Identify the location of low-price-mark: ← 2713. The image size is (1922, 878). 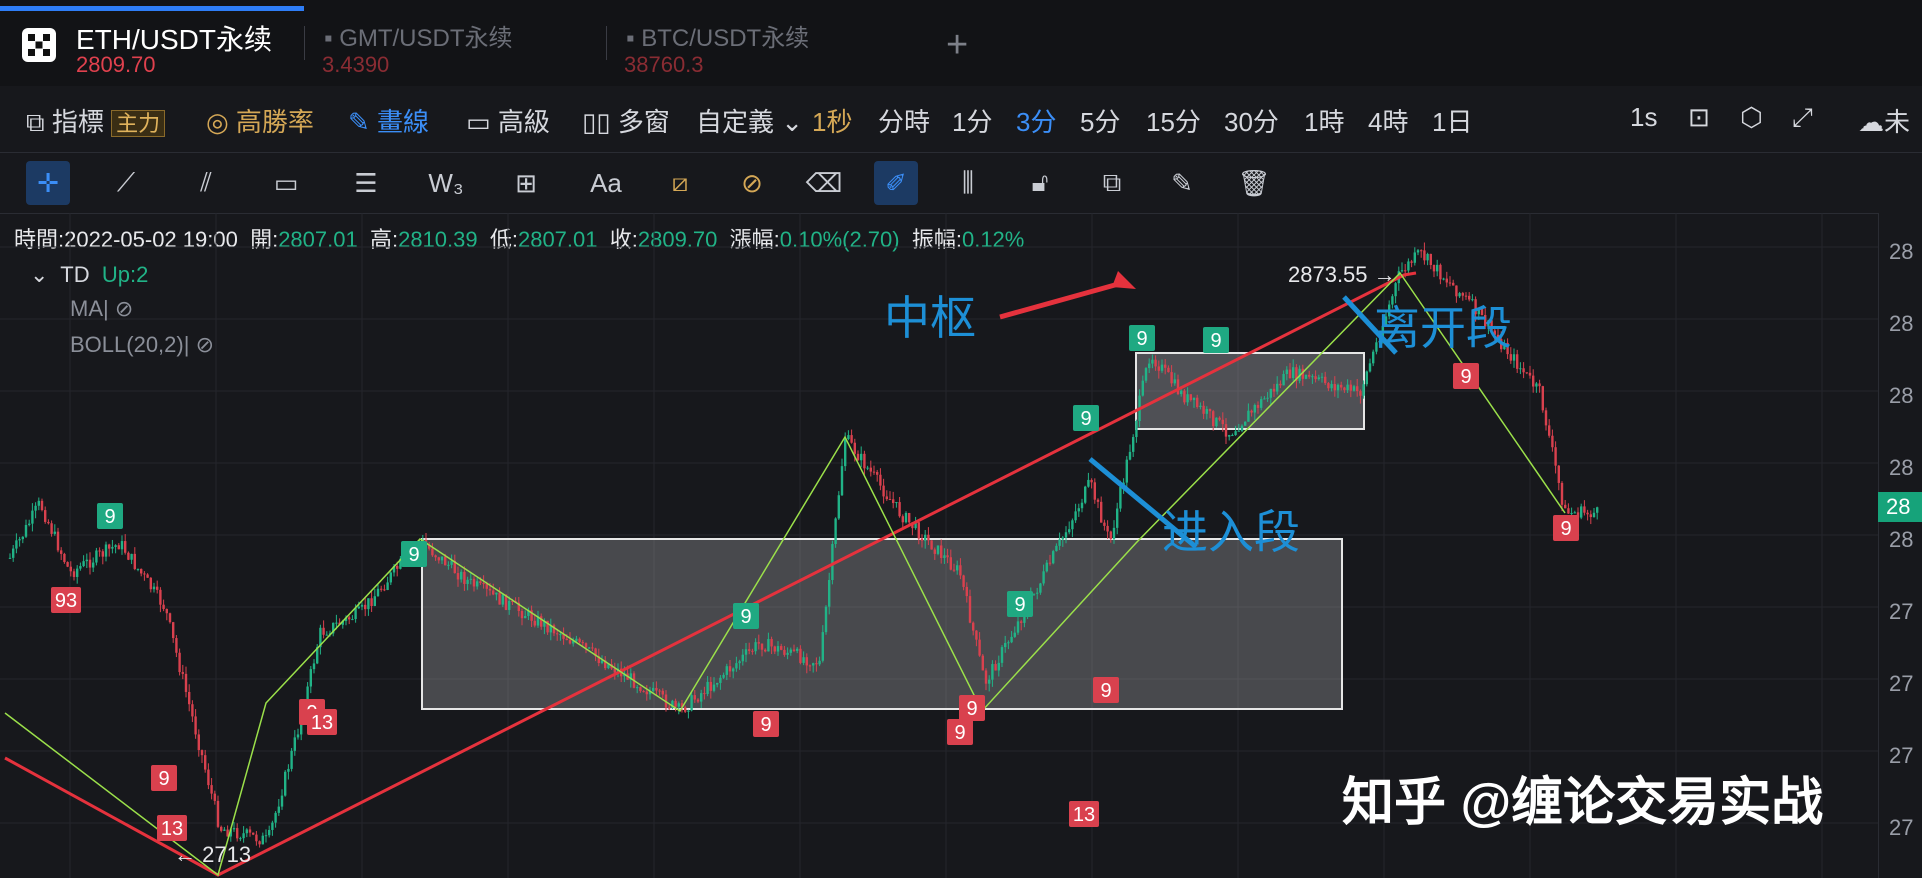
(213, 854).